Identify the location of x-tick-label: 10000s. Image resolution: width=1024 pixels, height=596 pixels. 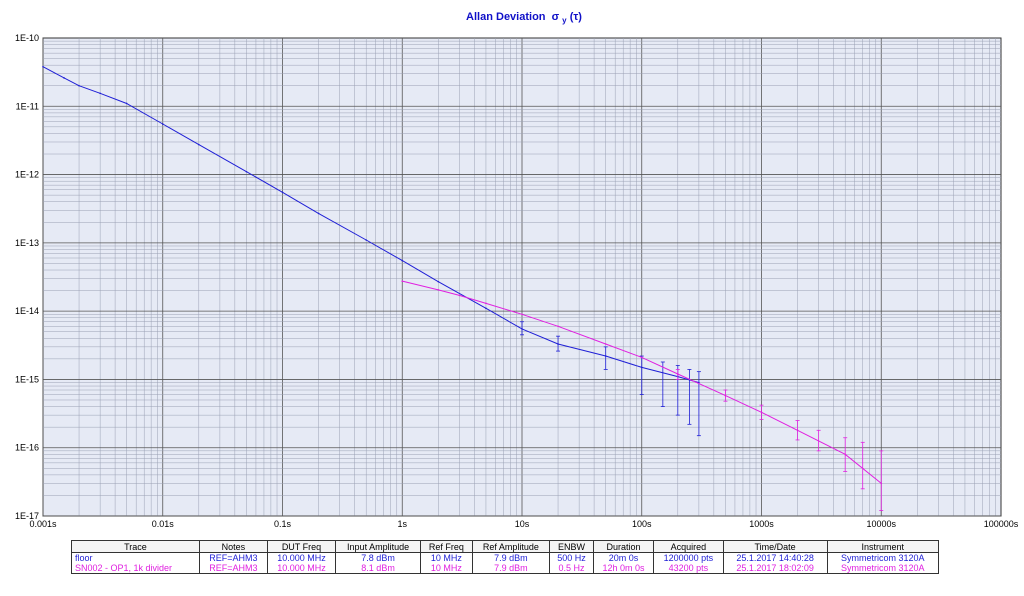
(881, 524).